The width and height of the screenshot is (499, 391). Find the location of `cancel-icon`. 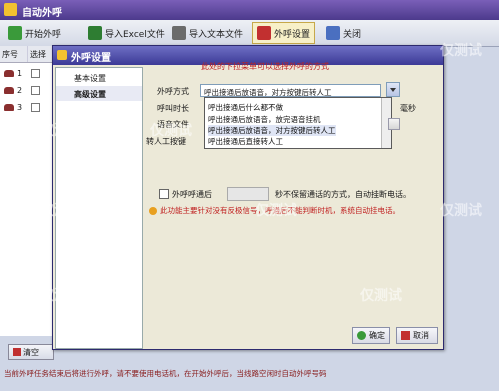

cancel-icon is located at coordinates (405, 335).